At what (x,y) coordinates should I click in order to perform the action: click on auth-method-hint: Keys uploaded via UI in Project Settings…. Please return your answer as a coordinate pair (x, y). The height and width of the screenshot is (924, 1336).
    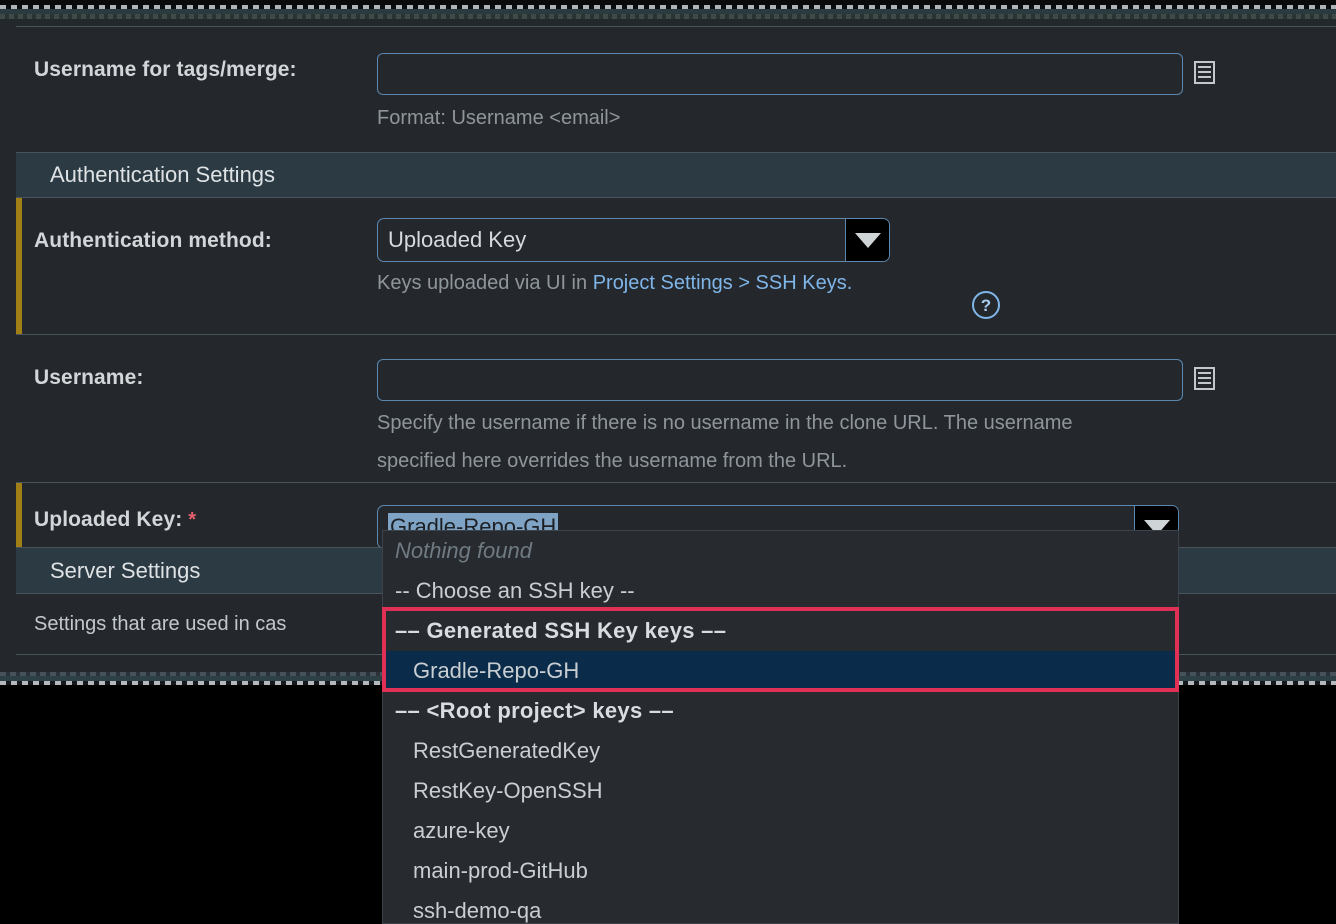
    Looking at the image, I should click on (614, 283).